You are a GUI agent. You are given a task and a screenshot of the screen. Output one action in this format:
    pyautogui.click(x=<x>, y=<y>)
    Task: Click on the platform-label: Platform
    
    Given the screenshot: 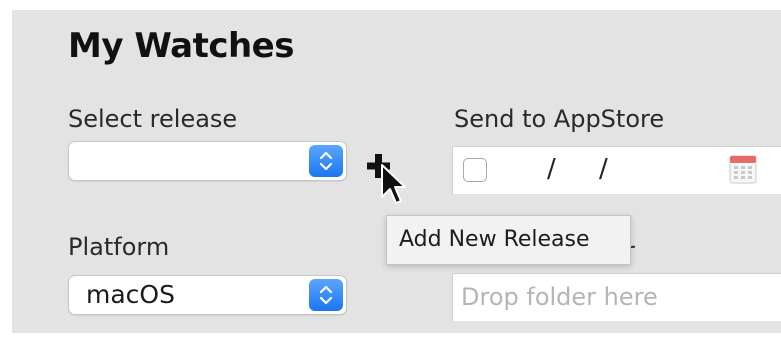 What is the action you would take?
    pyautogui.click(x=119, y=247)
    